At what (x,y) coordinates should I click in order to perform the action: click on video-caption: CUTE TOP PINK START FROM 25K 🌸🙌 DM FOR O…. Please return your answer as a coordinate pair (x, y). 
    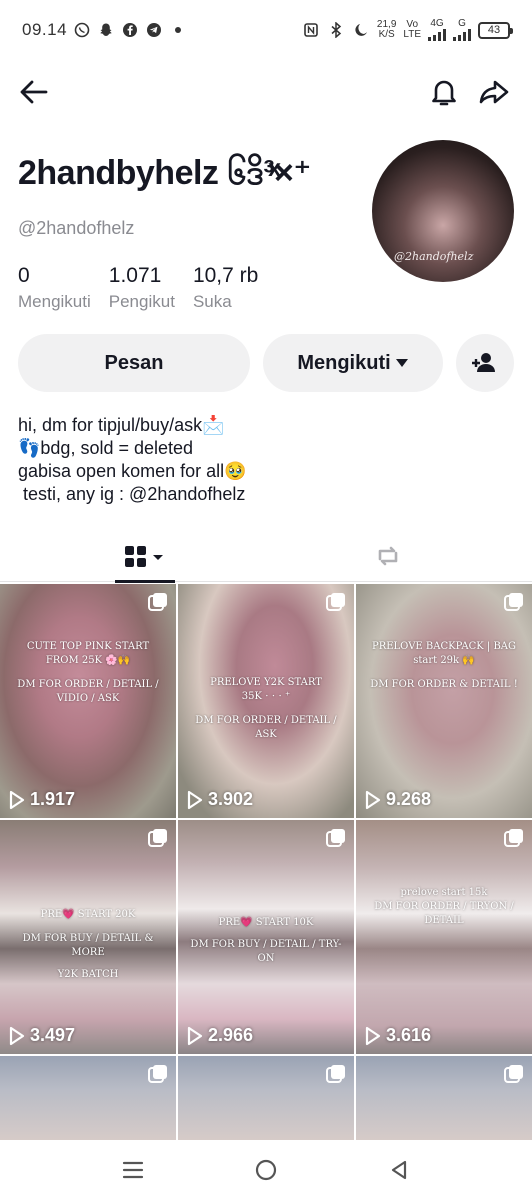
    Looking at the image, I should click on (88, 673).